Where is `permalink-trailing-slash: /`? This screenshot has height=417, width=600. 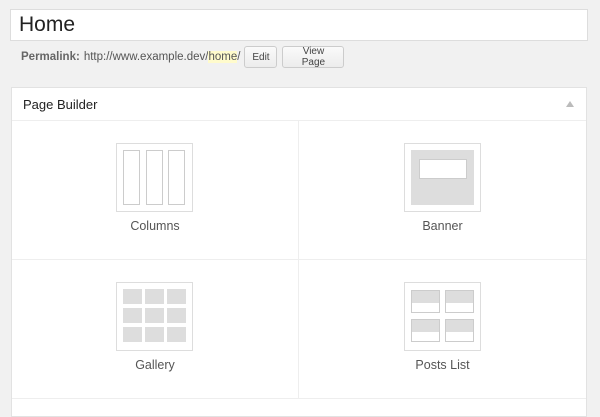
permalink-trailing-slash: / is located at coordinates (239, 57).